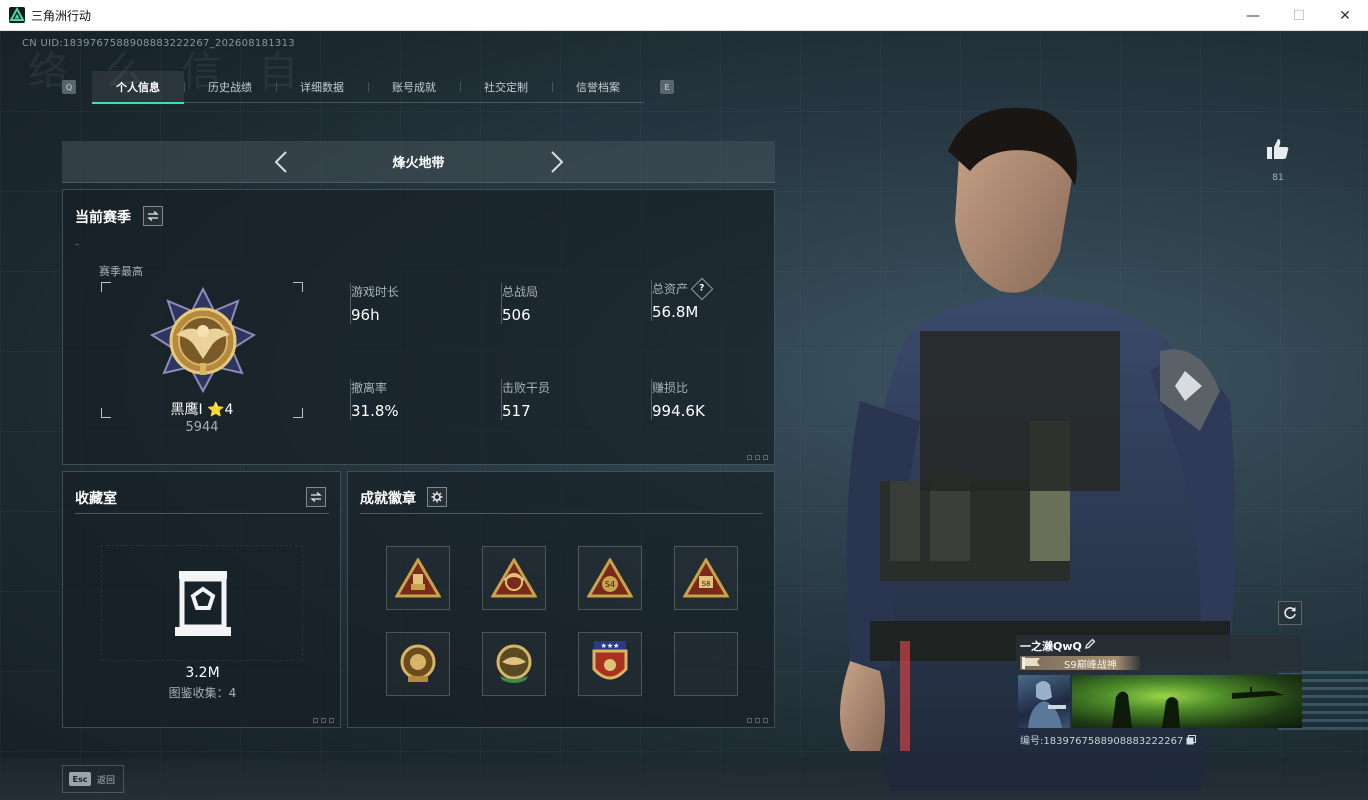 Image resolution: width=1368 pixels, height=800 pixels. What do you see at coordinates (375, 411) in the screenshot?
I see `stat-value: 31.8%` at bounding box center [375, 411].